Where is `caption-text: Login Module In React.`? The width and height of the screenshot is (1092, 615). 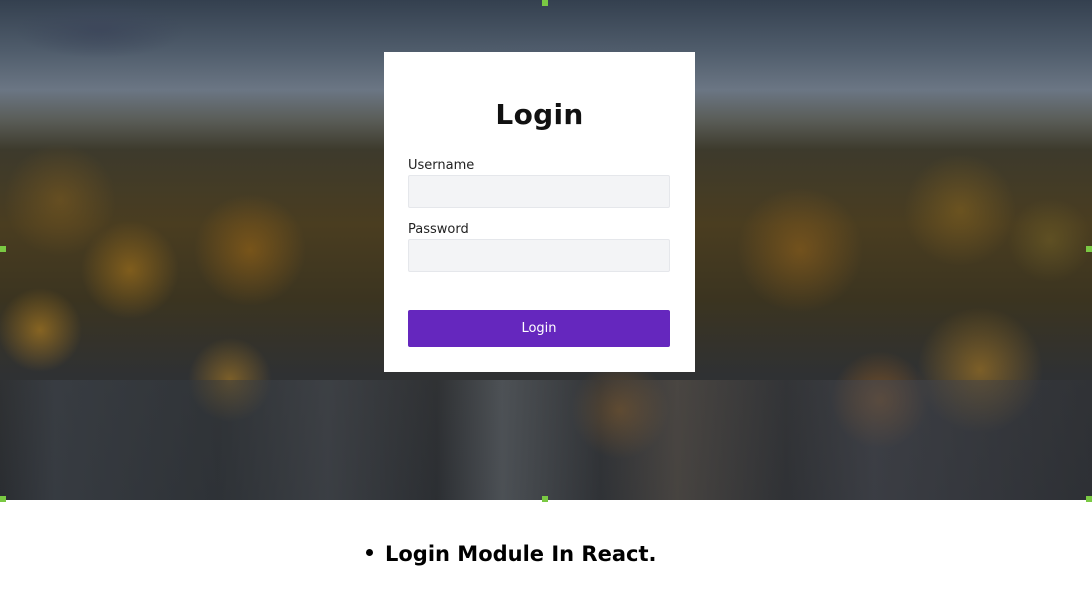 caption-text: Login Module In React. is located at coordinates (521, 554).